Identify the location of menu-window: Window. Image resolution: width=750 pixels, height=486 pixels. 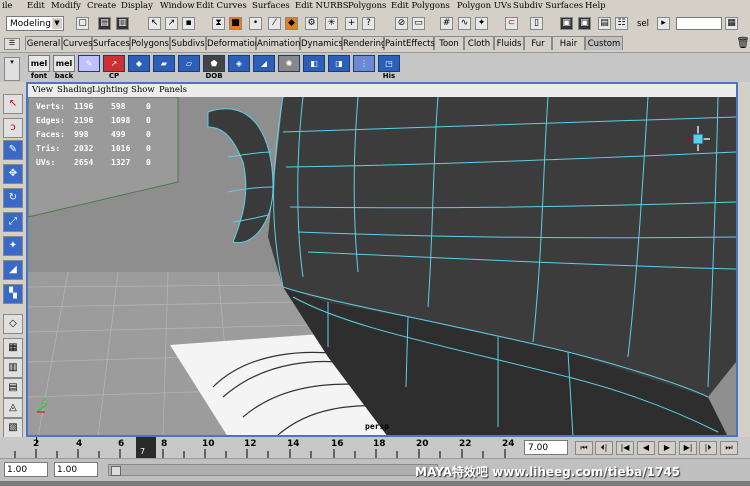
(177, 6).